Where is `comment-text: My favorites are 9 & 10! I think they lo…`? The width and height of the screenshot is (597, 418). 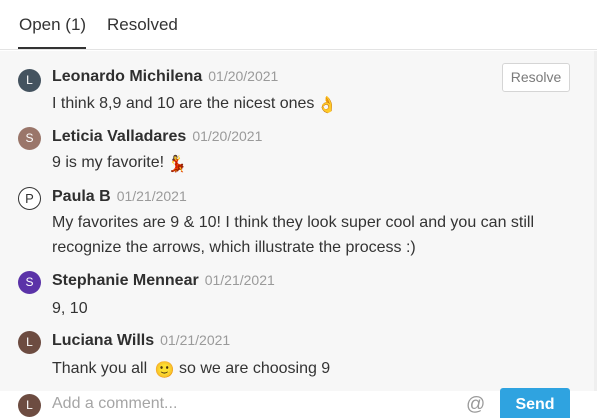
comment-text: My favorites are 9 & 10! I think they lo… is located at coordinates (293, 235).